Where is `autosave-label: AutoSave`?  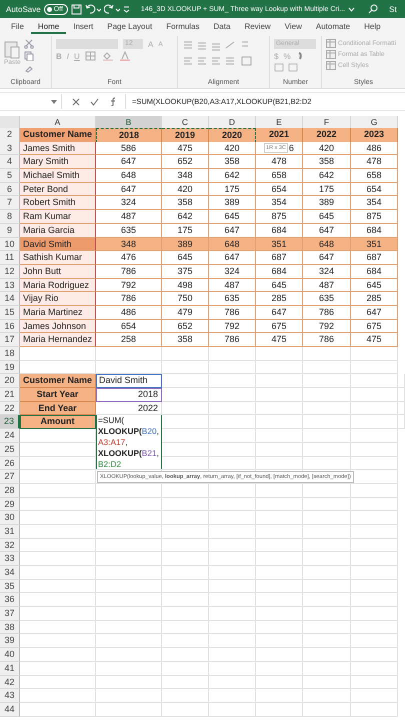 autosave-label: AutoSave is located at coordinates (23, 9).